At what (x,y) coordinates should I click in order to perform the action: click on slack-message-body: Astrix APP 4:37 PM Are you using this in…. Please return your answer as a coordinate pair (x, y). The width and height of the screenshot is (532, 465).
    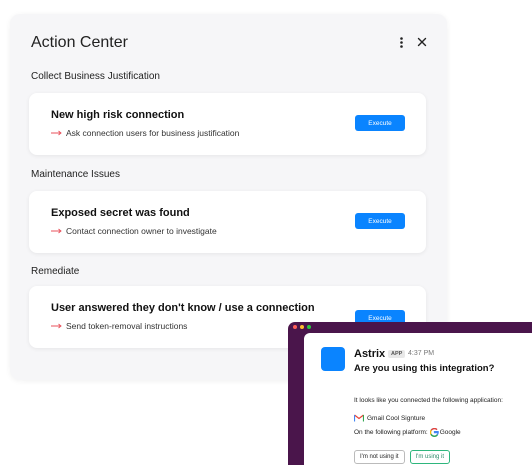
    Looking at the image, I should click on (418, 399).